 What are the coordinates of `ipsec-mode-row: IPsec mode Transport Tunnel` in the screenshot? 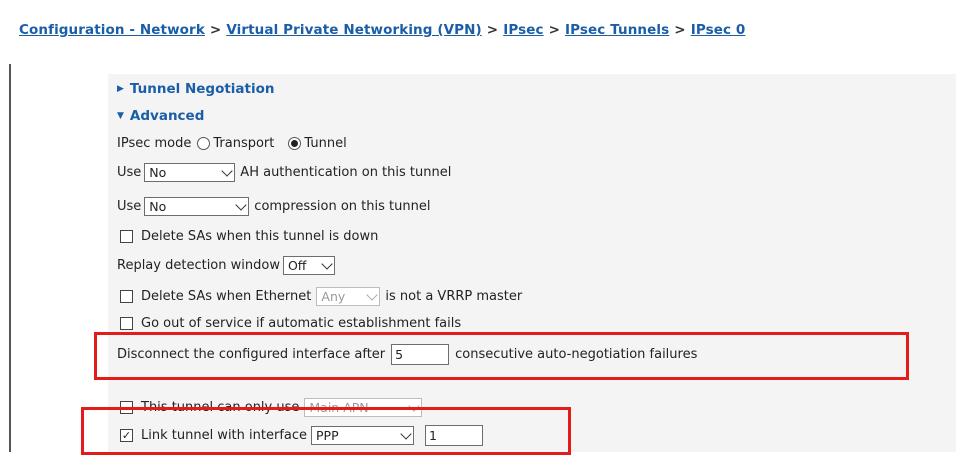 It's located at (232, 143).